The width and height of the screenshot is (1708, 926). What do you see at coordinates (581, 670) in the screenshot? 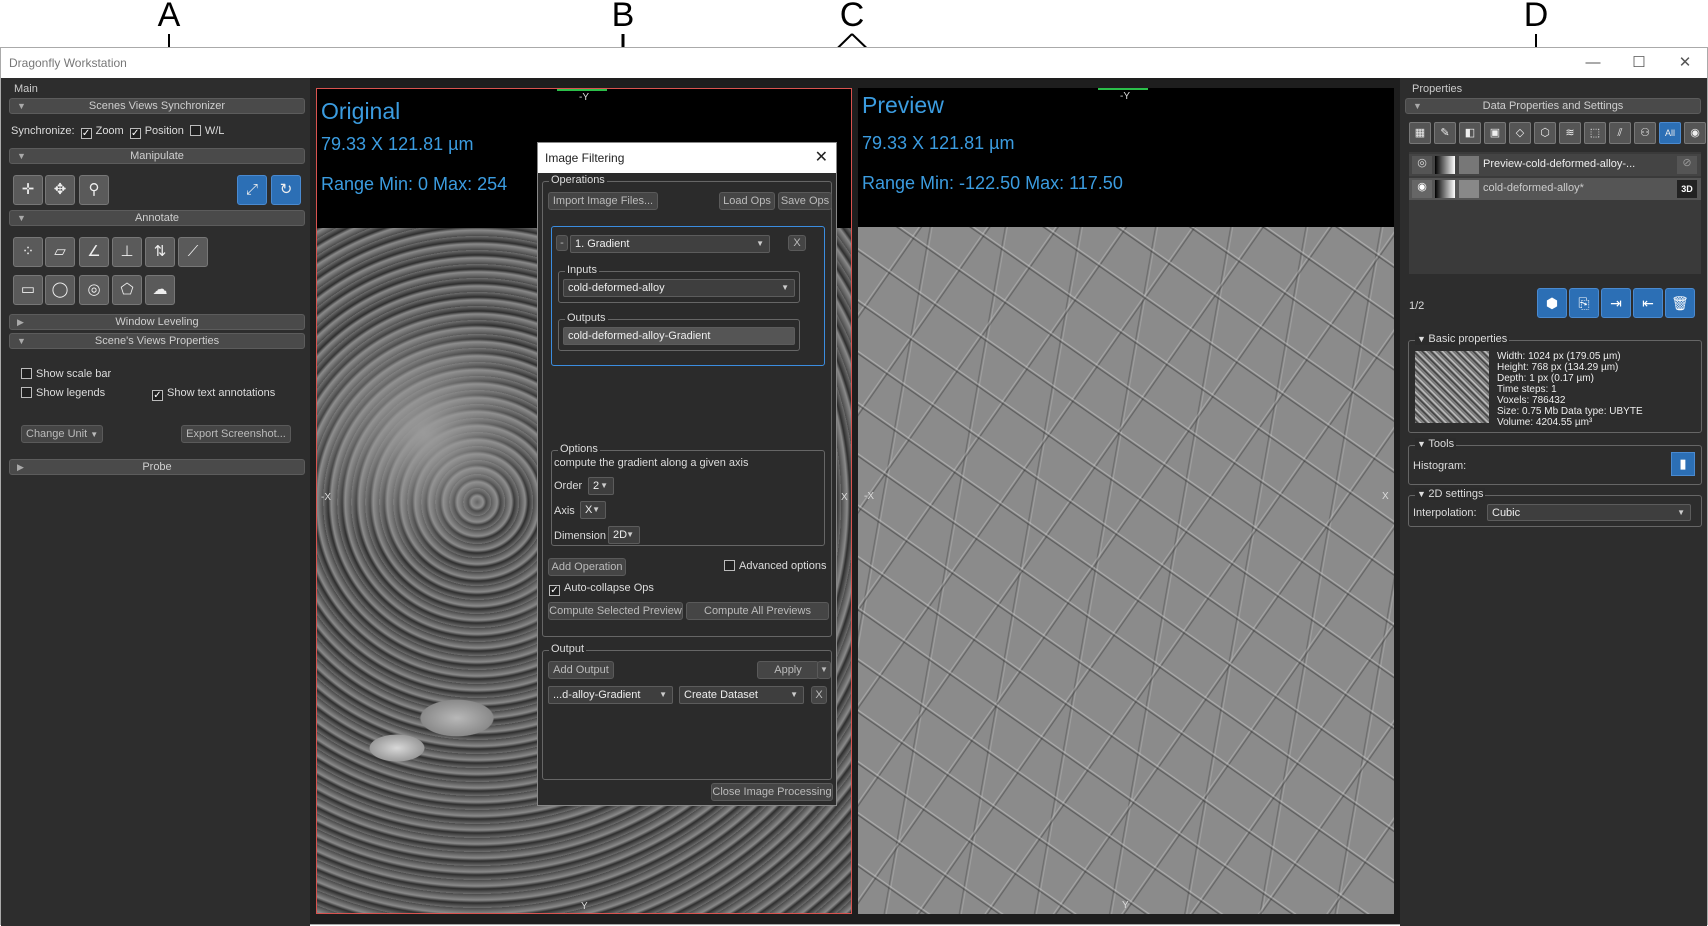
I see `add-output-button: Add Output` at bounding box center [581, 670].